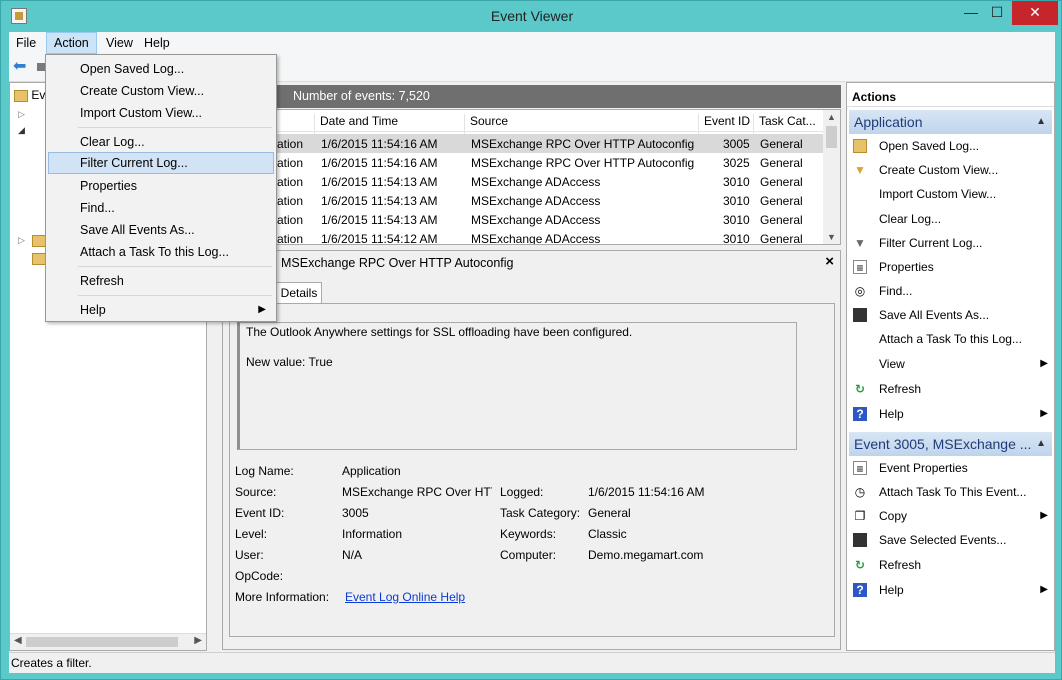 Image resolution: width=1062 pixels, height=680 pixels. What do you see at coordinates (249, 555) in the screenshot?
I see `user-label: User:` at bounding box center [249, 555].